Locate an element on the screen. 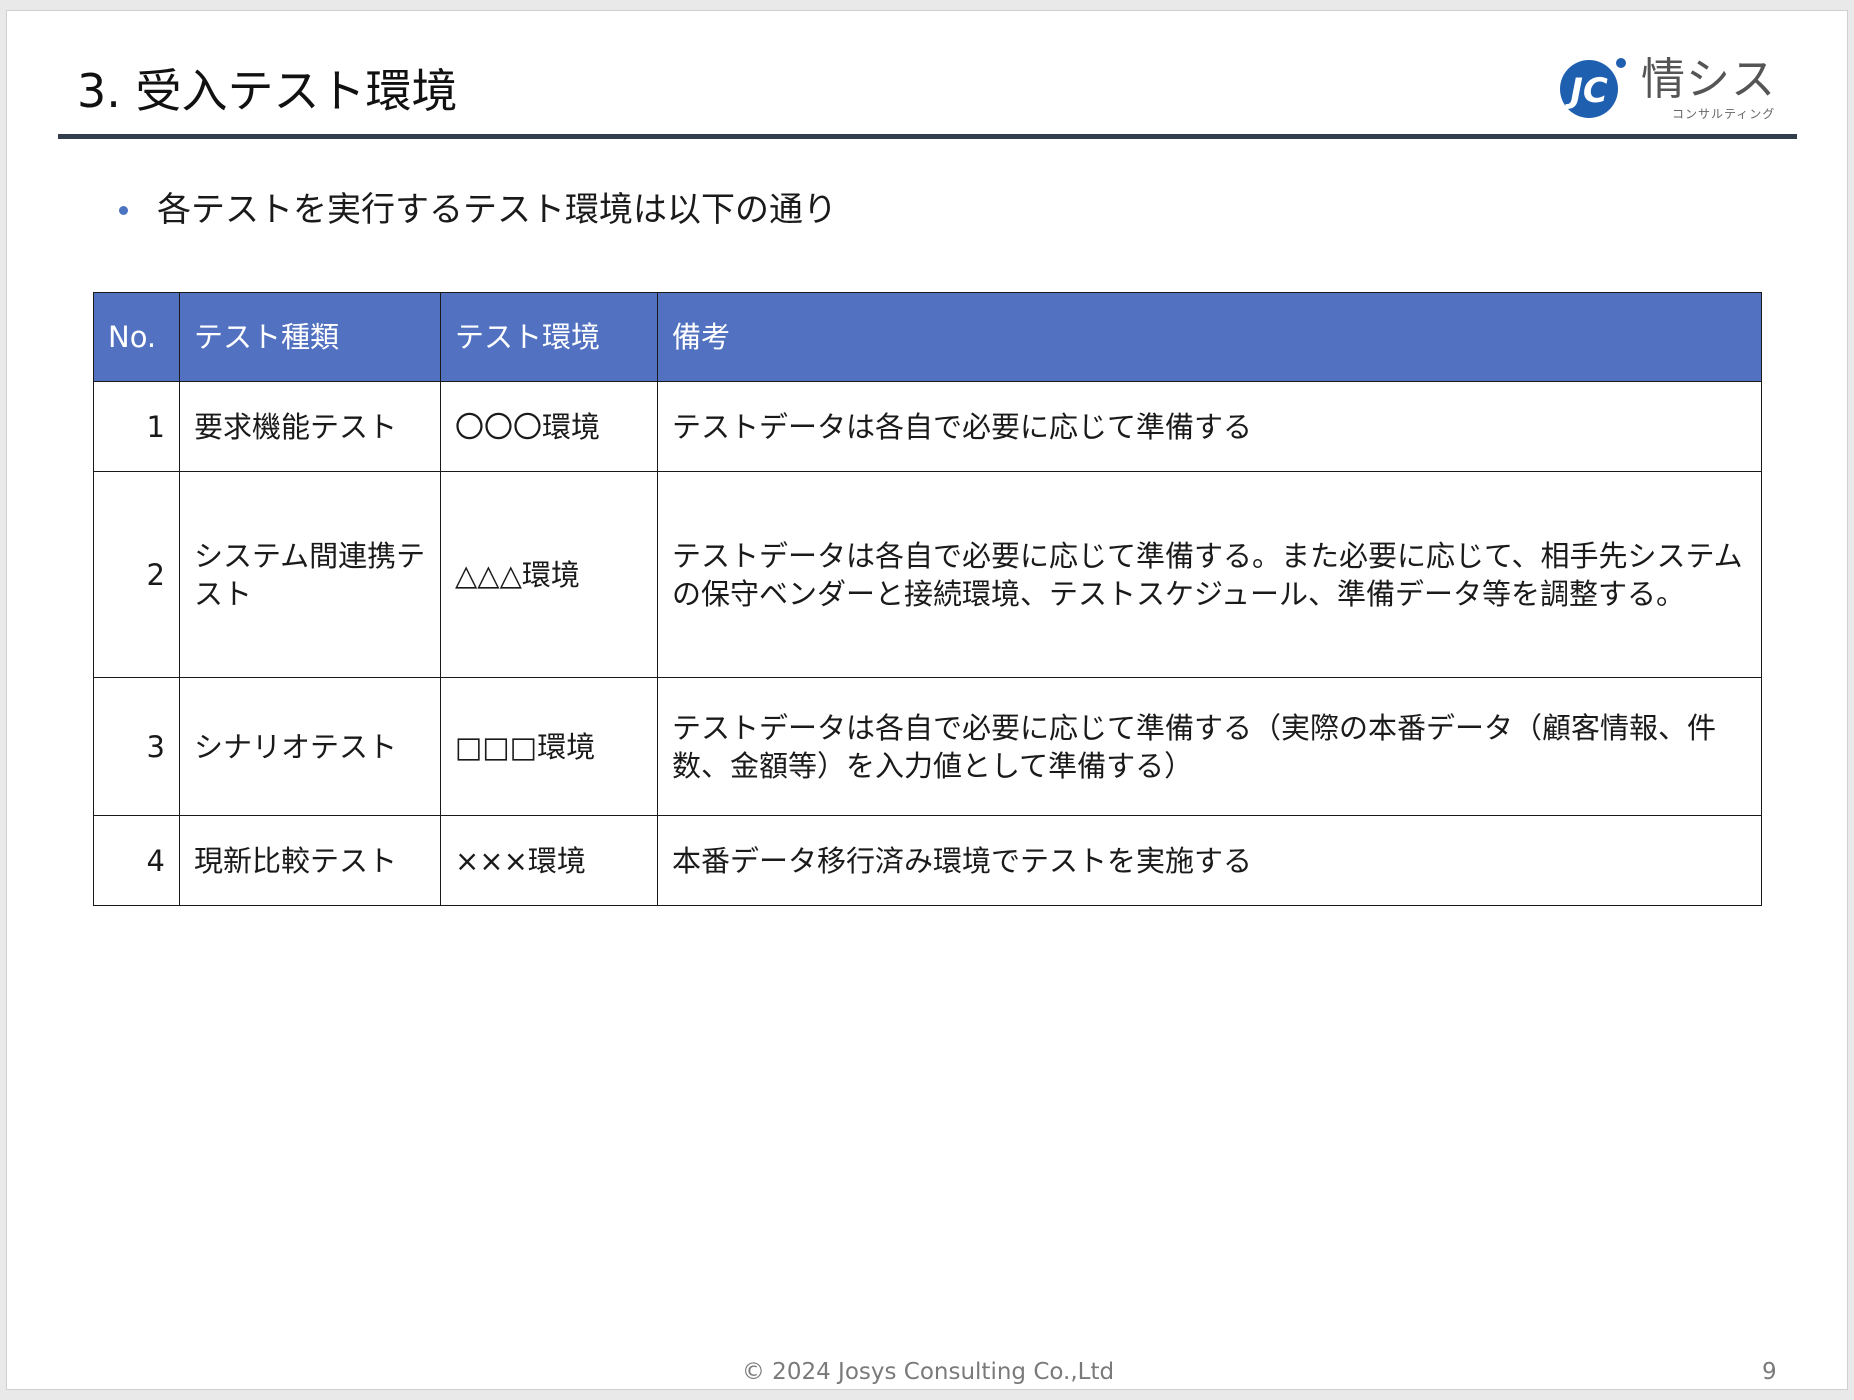 Image resolution: width=1854 pixels, height=1400 pixels. bullet-text: 各テストを実行するテスト環境は以下の通り is located at coordinates (497, 210).